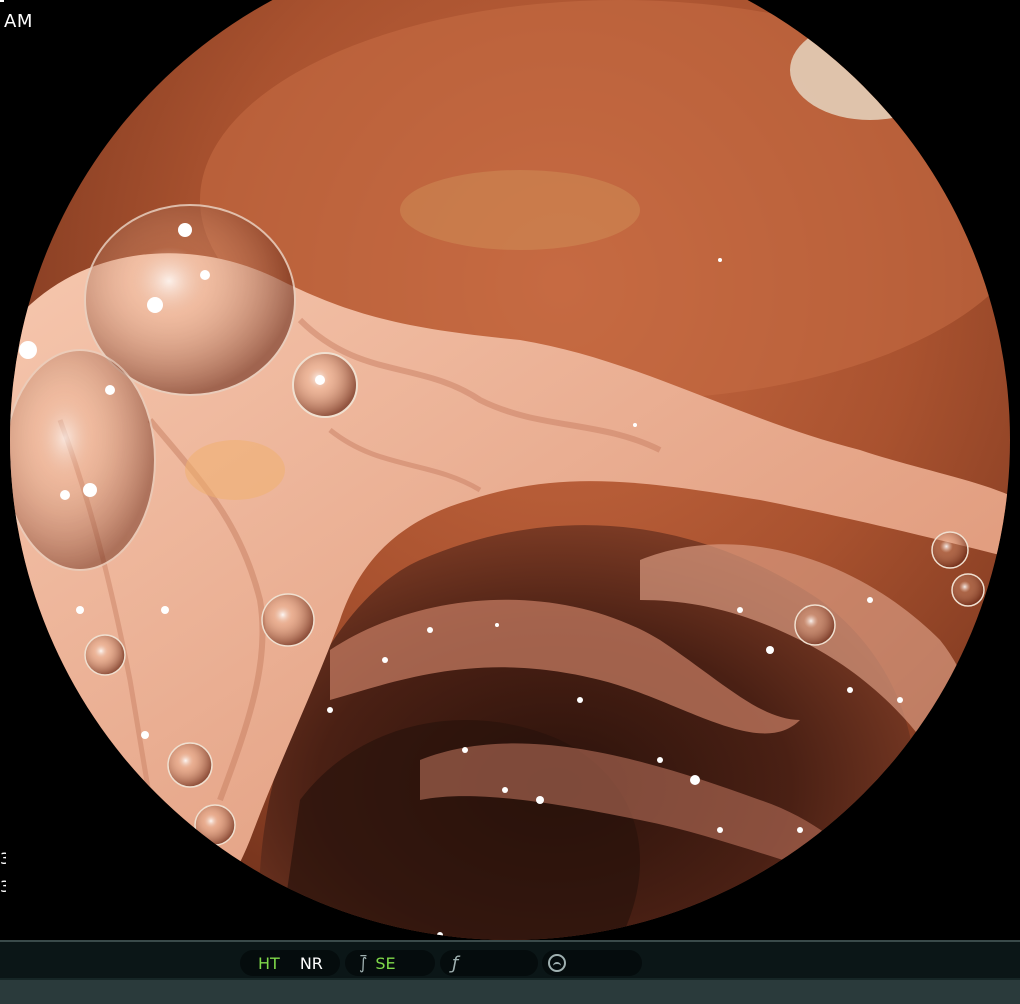 This screenshot has height=1004, width=1020. I want to click on ht-nr-indicator: HT NR, so click(290, 963).